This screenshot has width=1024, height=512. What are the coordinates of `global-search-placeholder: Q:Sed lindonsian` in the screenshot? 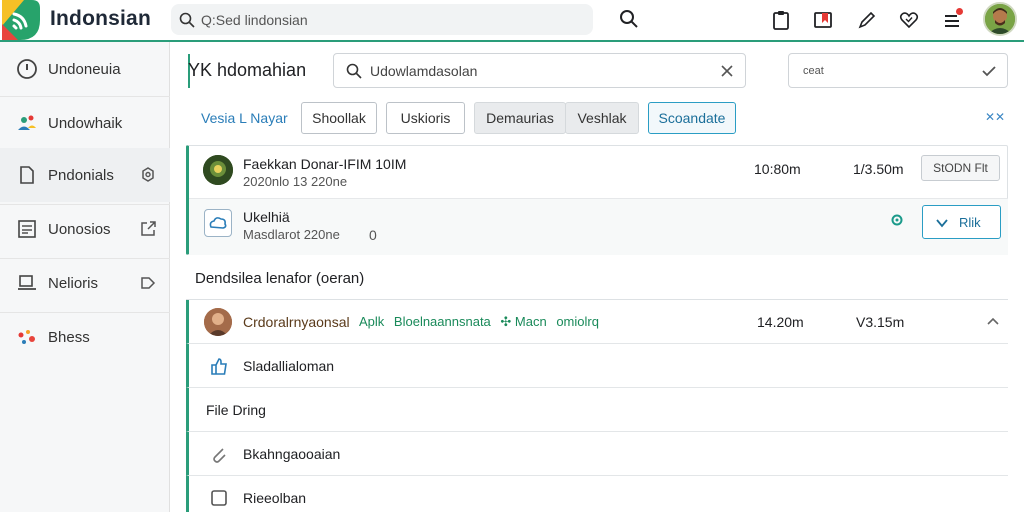 It's located at (254, 20).